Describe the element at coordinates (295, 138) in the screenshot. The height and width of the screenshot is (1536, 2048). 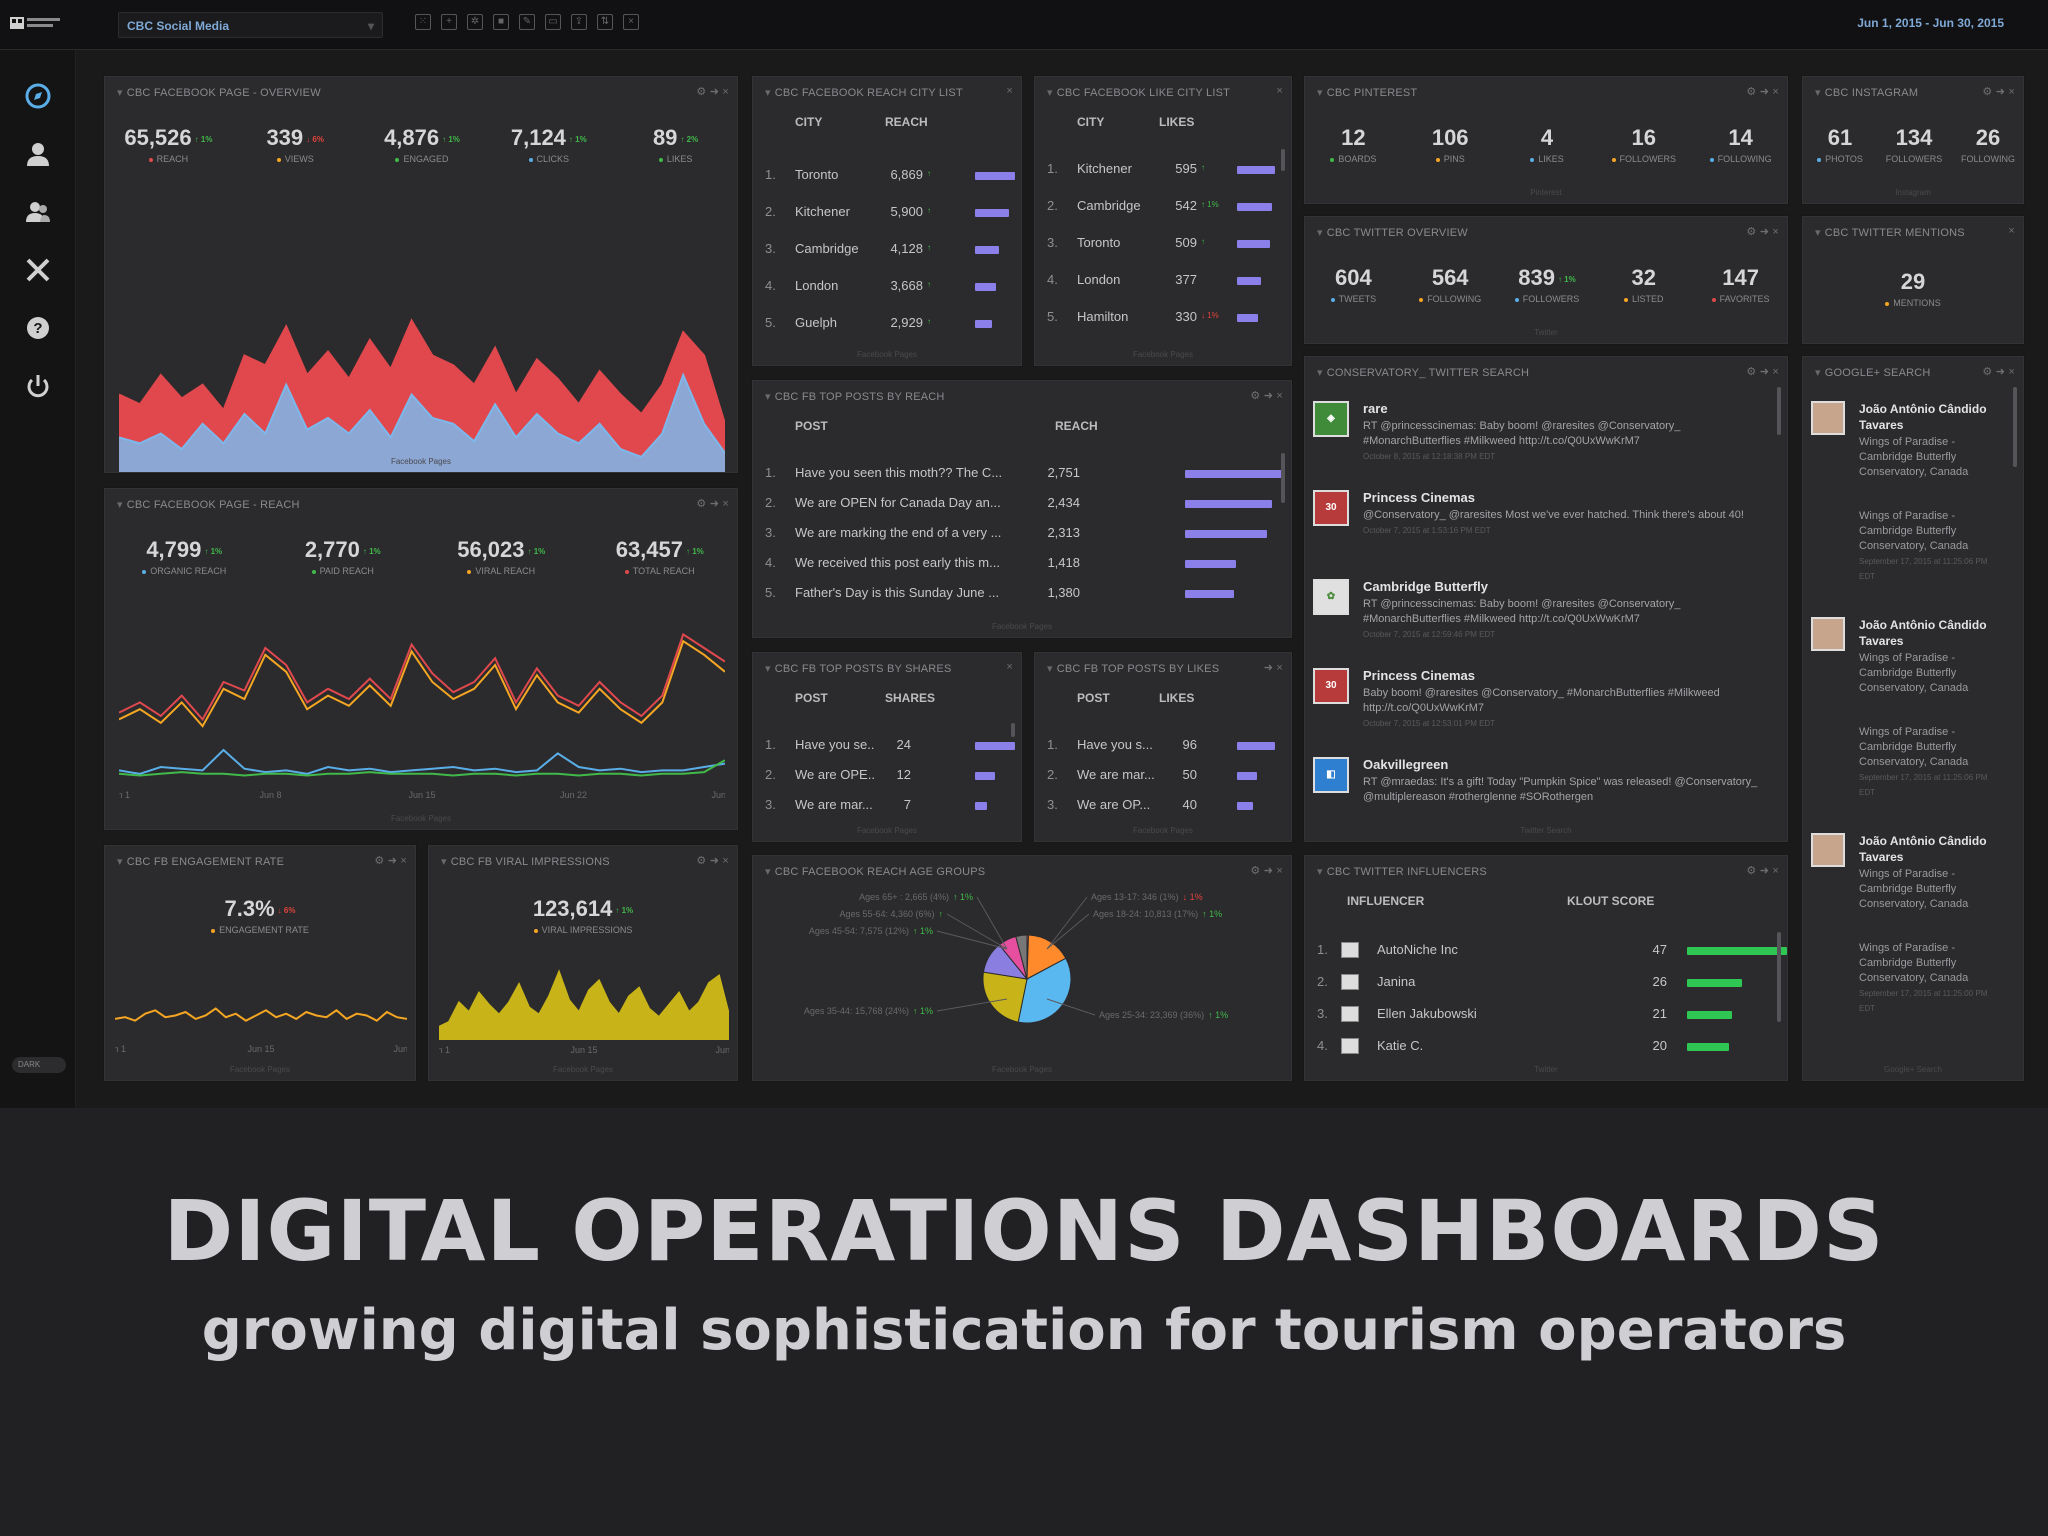
I see `metric-value-wrap: 339 ↓ 6%` at that location.